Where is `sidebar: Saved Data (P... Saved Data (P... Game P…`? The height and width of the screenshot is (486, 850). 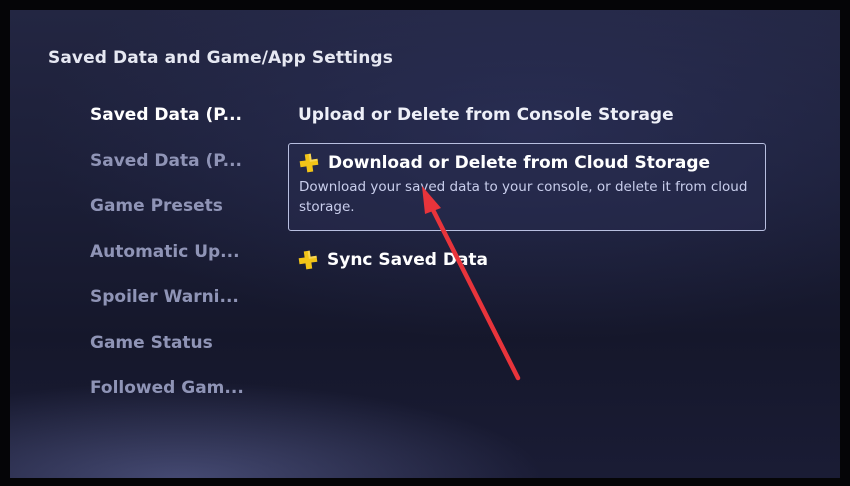 sidebar: Saved Data (P... Saved Data (P... Game P… is located at coordinates (175, 259).